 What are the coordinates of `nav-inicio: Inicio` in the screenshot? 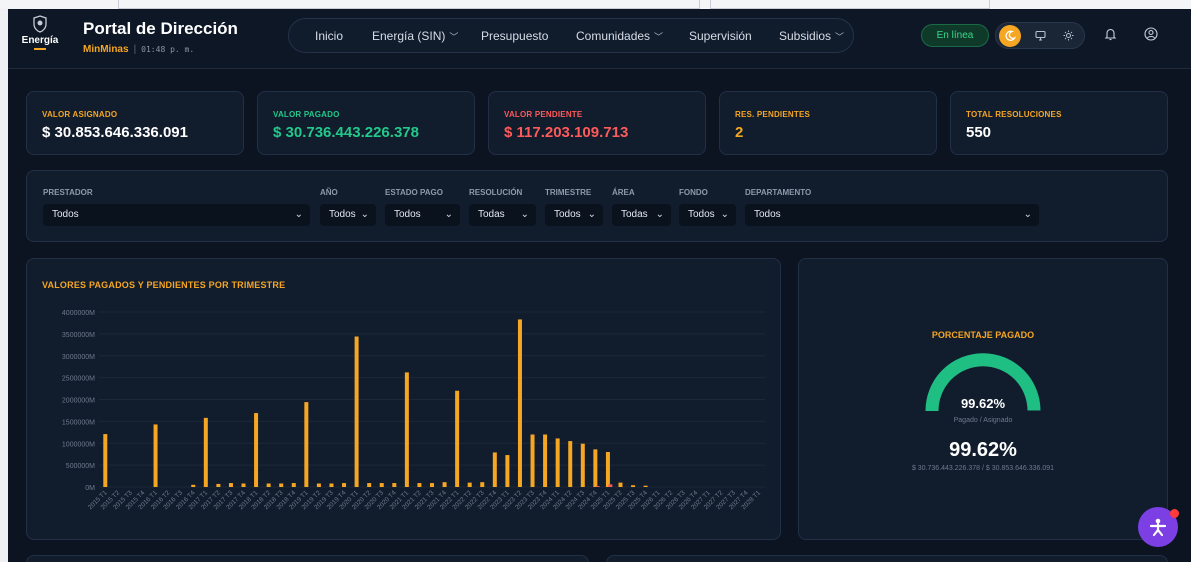 It's located at (329, 36).